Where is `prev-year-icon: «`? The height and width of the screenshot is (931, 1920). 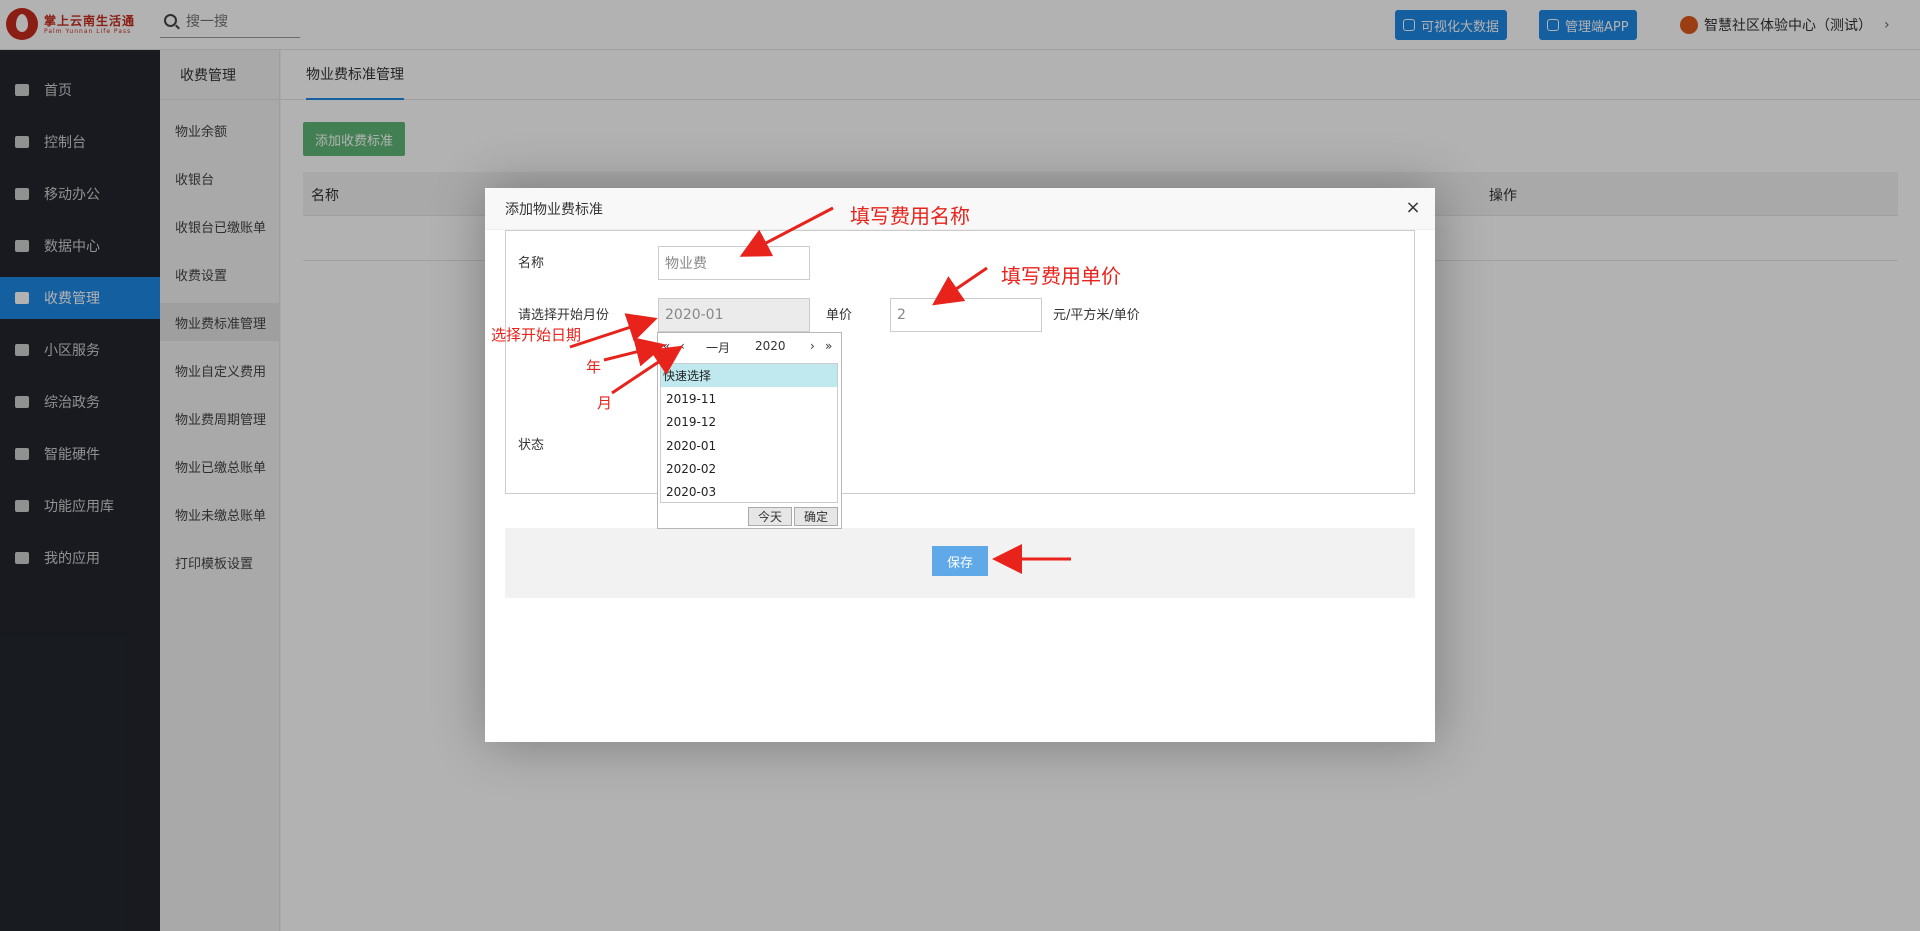
prev-year-icon: « is located at coordinates (666, 346).